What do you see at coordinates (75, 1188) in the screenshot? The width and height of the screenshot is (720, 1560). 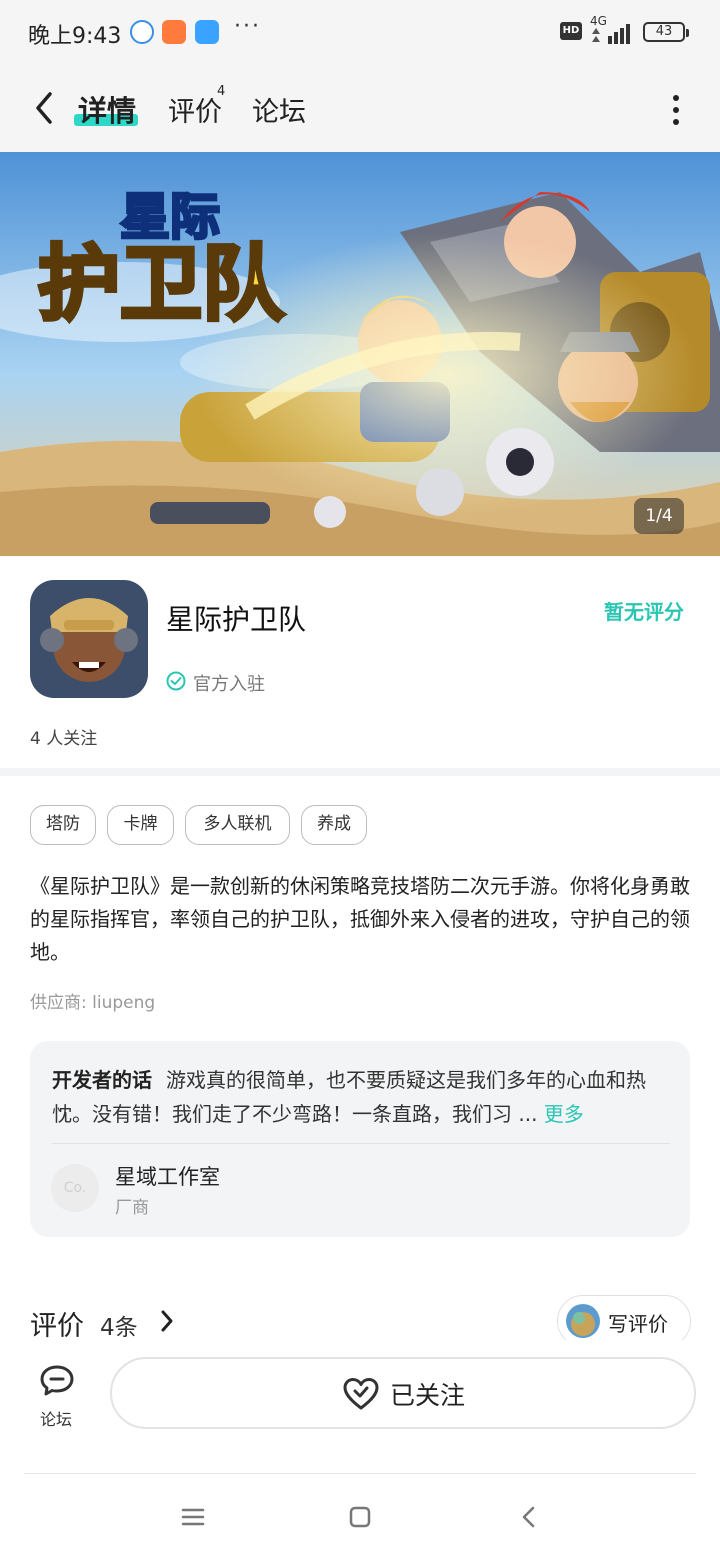 I see `developer-avatar: Co.` at bounding box center [75, 1188].